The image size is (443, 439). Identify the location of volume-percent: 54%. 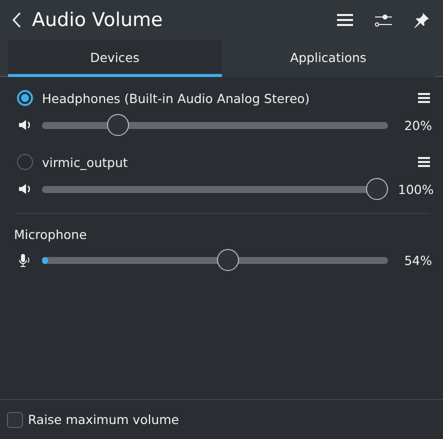
(417, 260).